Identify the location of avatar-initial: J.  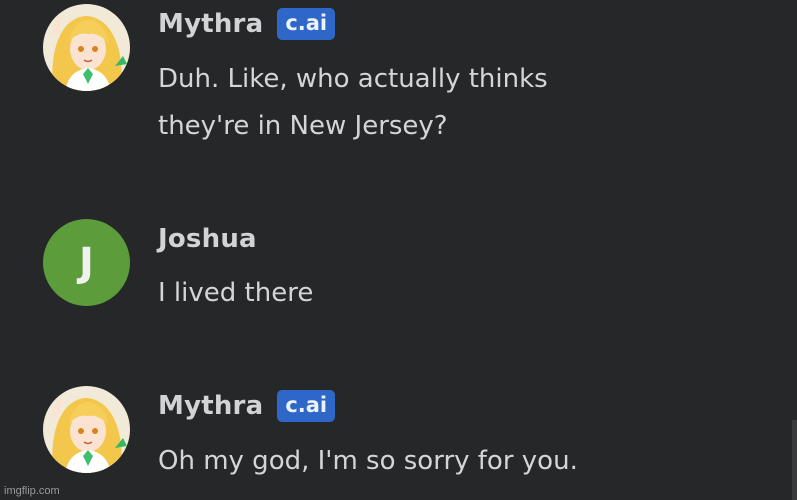
(86, 262).